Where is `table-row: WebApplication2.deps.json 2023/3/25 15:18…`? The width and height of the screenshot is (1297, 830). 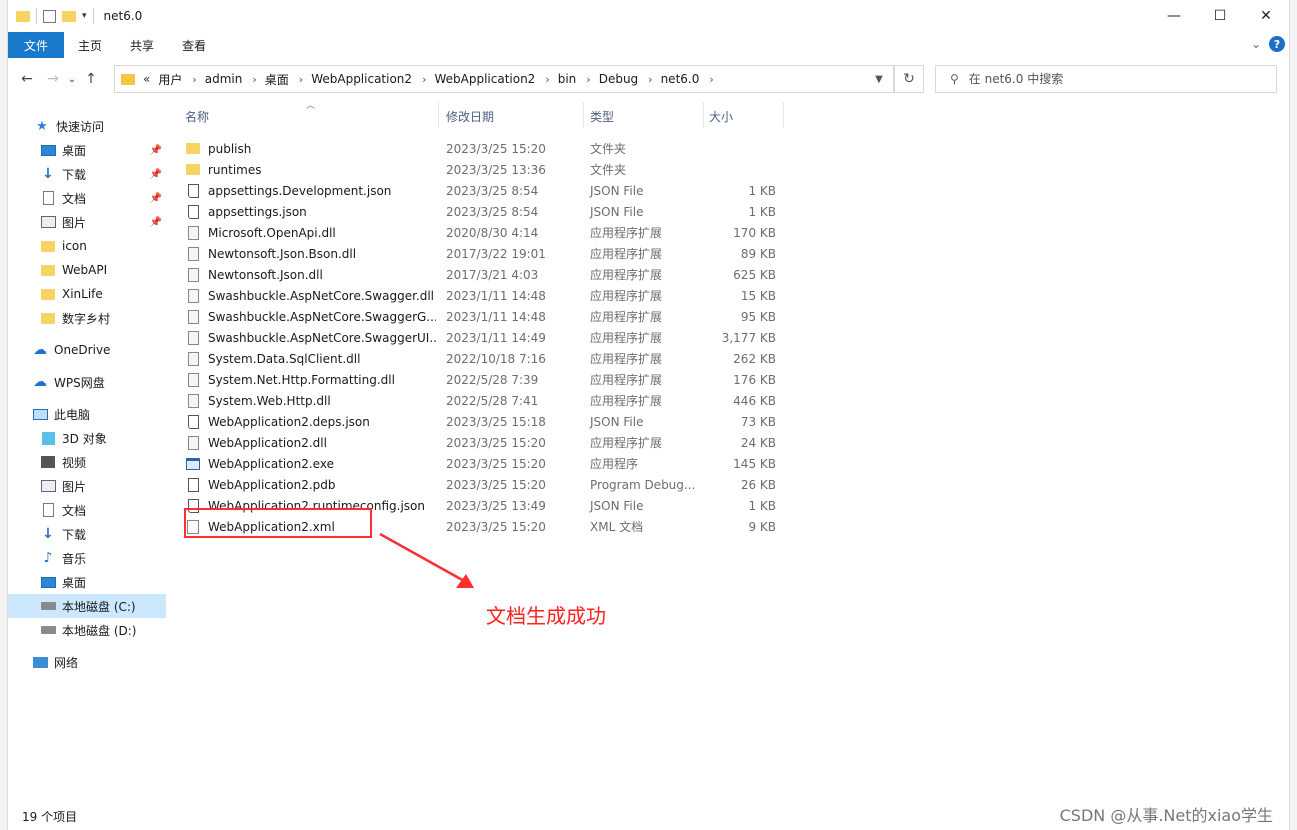 table-row: WebApplication2.deps.json 2023/3/25 15:18… is located at coordinates (728, 421).